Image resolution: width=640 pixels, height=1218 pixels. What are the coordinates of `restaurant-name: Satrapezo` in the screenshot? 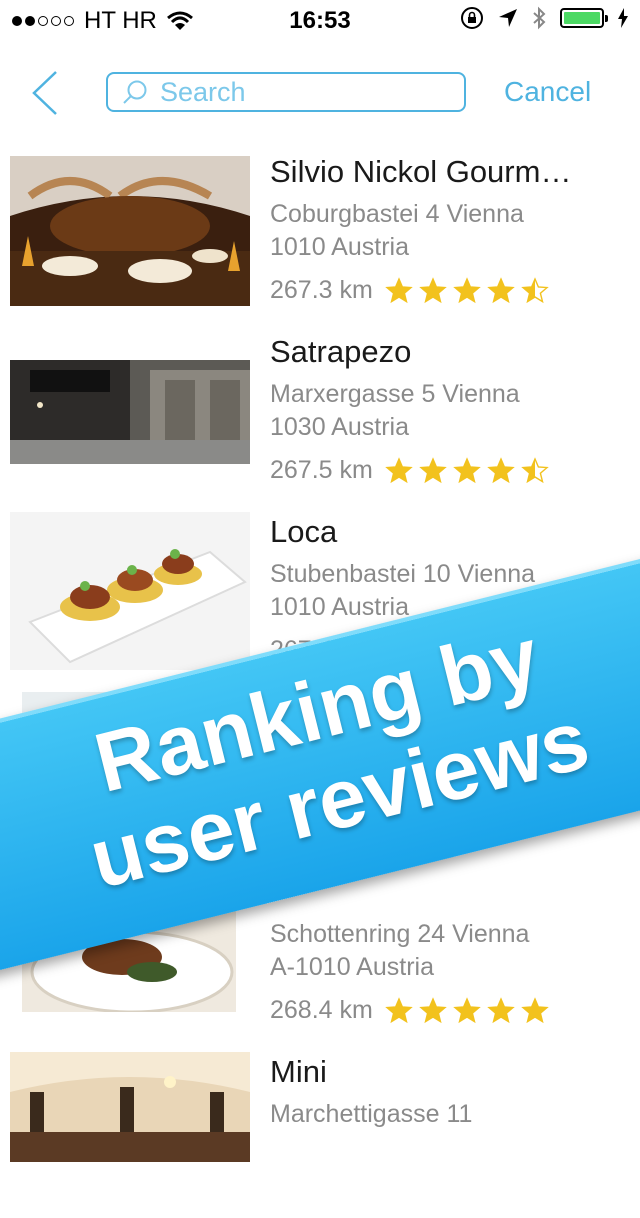 It's located at (341, 351).